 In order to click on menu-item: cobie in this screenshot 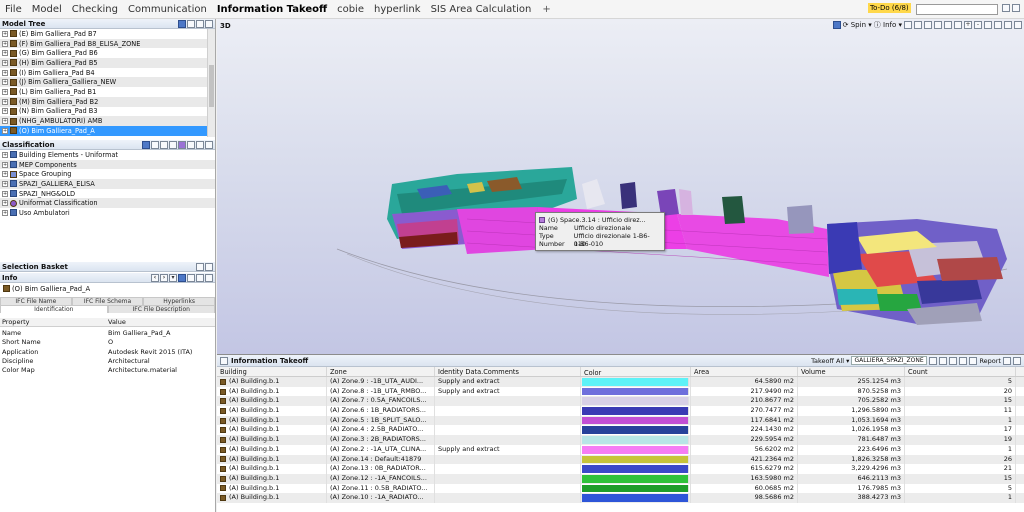, I will do `click(350, 9)`.